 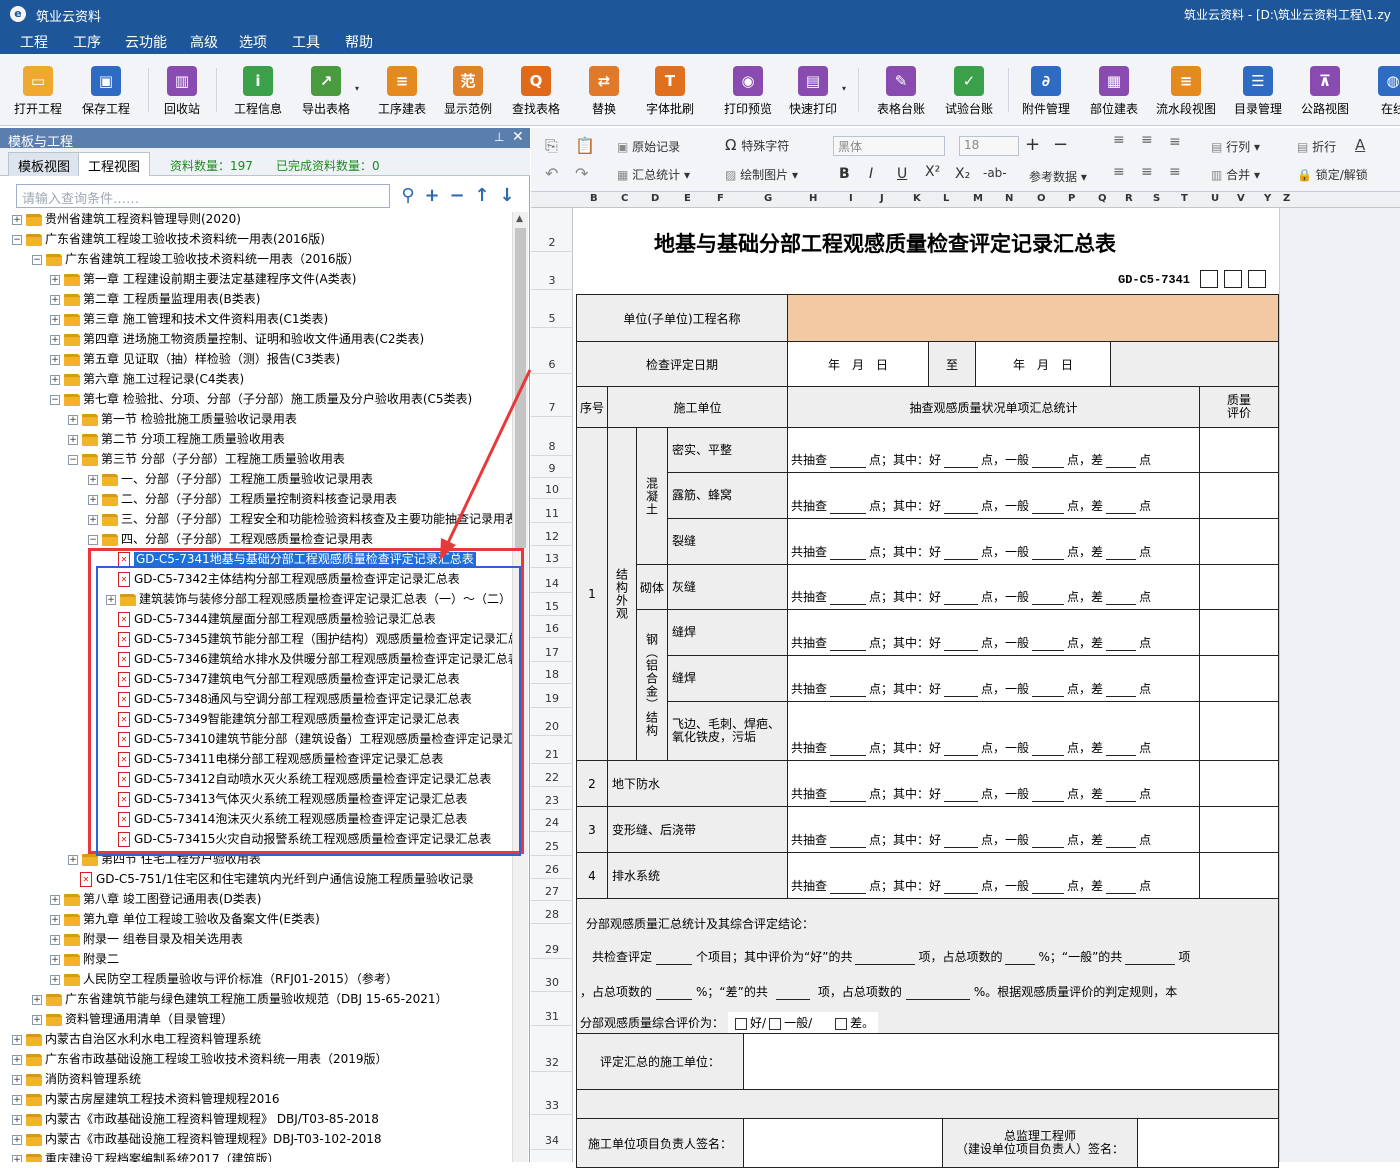 I want to click on menu-process: 工序, so click(x=87, y=42).